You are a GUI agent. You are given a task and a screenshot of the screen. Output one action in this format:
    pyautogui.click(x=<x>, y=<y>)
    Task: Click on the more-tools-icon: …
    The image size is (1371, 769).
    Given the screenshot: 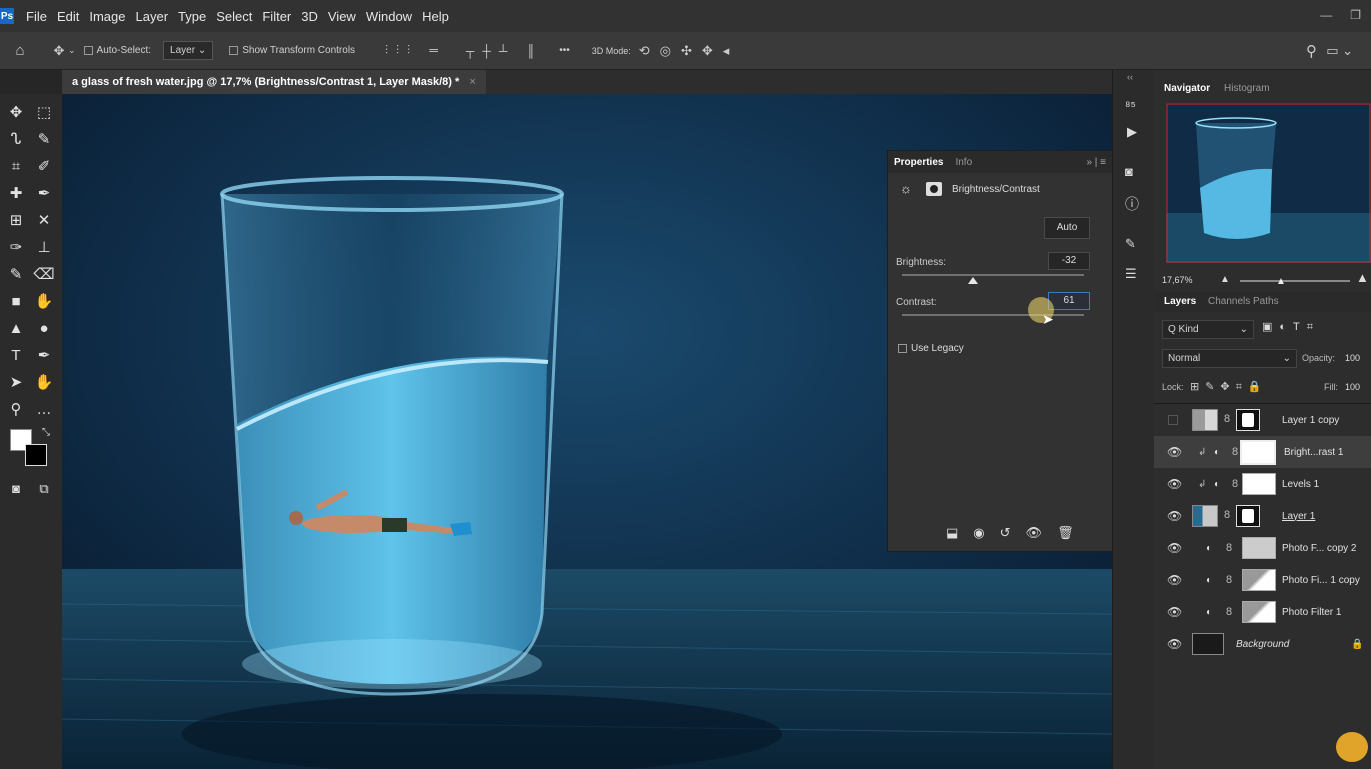 What is the action you would take?
    pyautogui.click(x=44, y=410)
    